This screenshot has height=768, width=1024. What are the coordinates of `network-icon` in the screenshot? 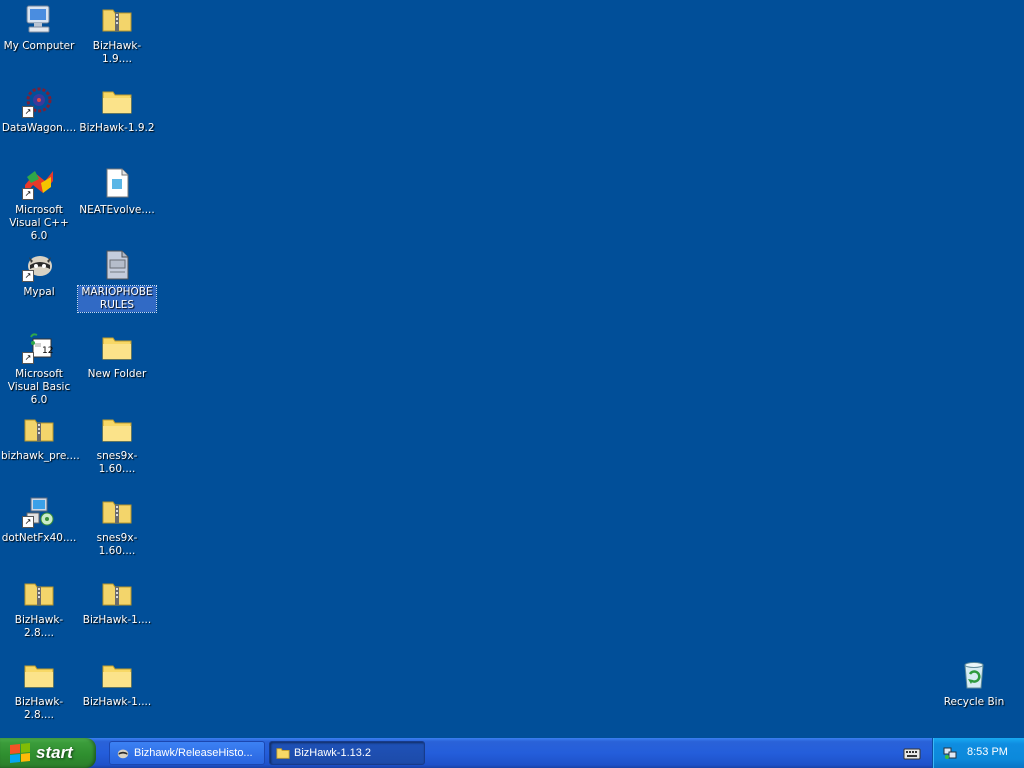 It's located at (950, 753).